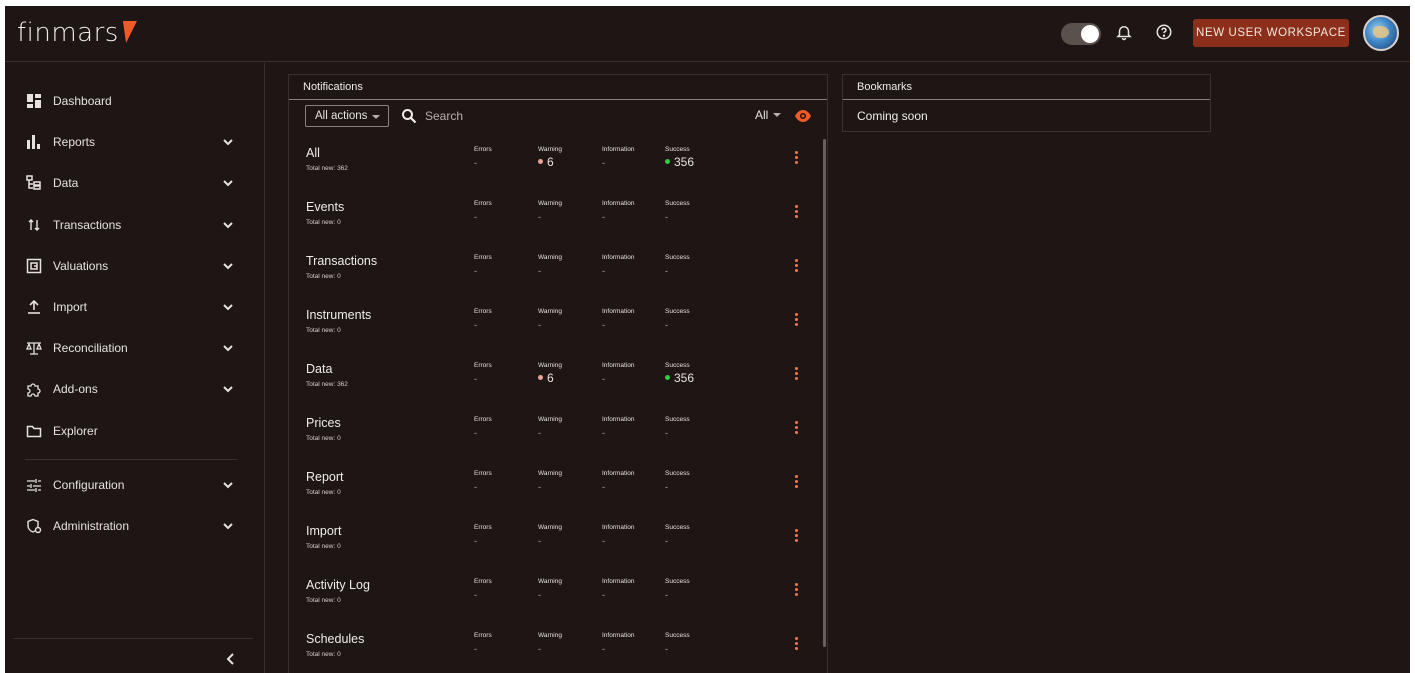  What do you see at coordinates (550, 319) in the screenshot?
I see `stat-warning: Warning -` at bounding box center [550, 319].